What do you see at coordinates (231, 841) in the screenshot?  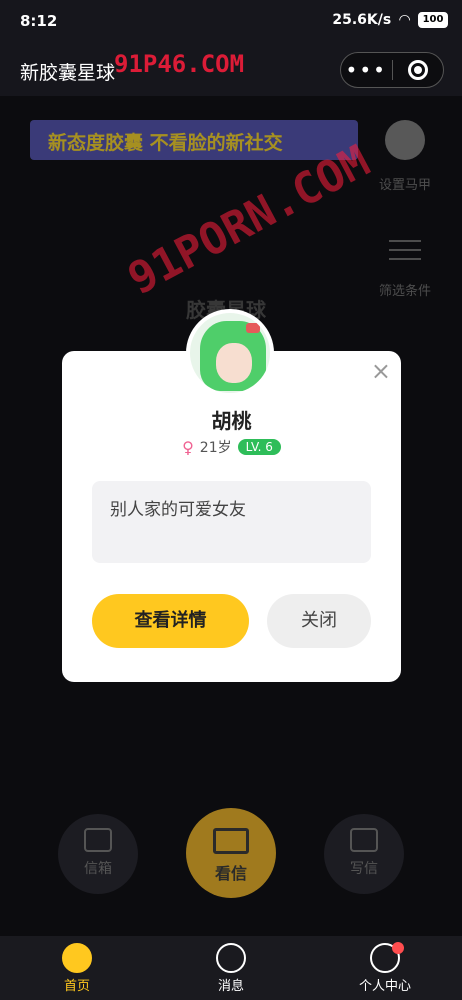 I see `envelope-search-icon` at bounding box center [231, 841].